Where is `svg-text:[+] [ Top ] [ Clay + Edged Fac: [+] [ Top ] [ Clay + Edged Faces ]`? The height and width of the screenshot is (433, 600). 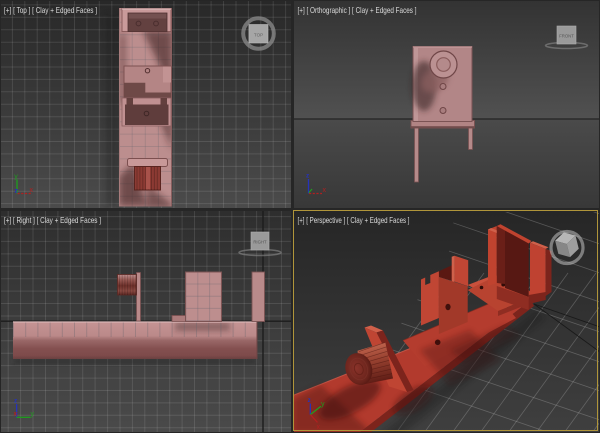 svg-text:[+] [ Top ] [ Clay + Edged Fac: [+] [ Top ] [ Clay + Edged Faces ] is located at coordinates (50, 10).